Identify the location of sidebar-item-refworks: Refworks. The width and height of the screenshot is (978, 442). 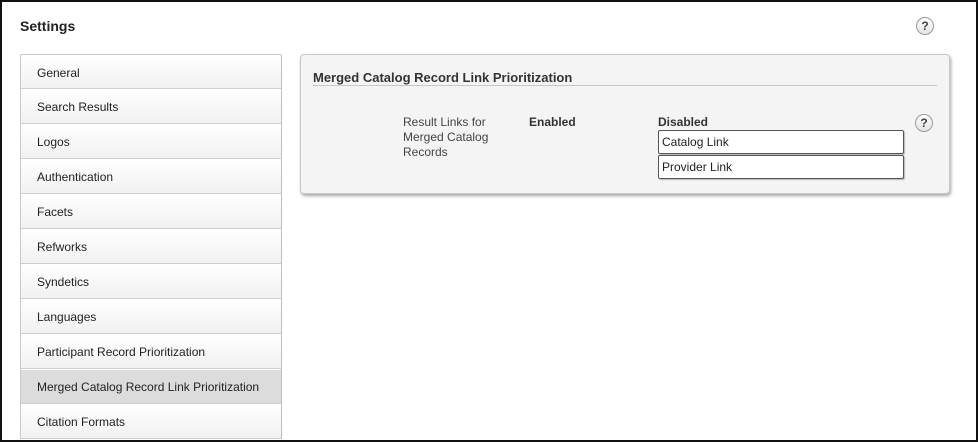
(151, 246).